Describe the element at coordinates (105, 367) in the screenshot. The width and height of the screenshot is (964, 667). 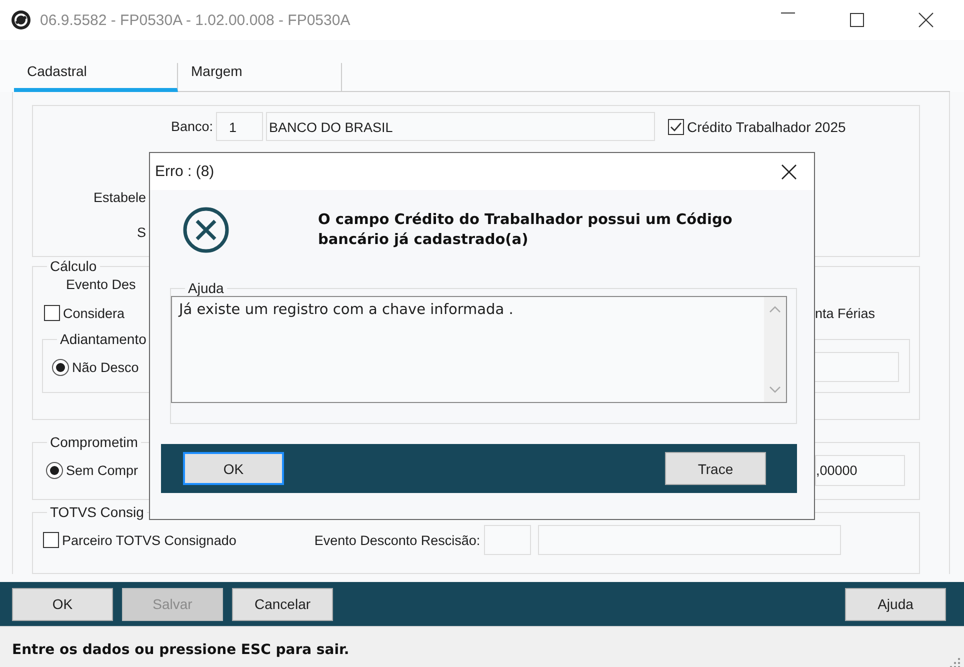
I see `radio-label: Não Desco` at that location.